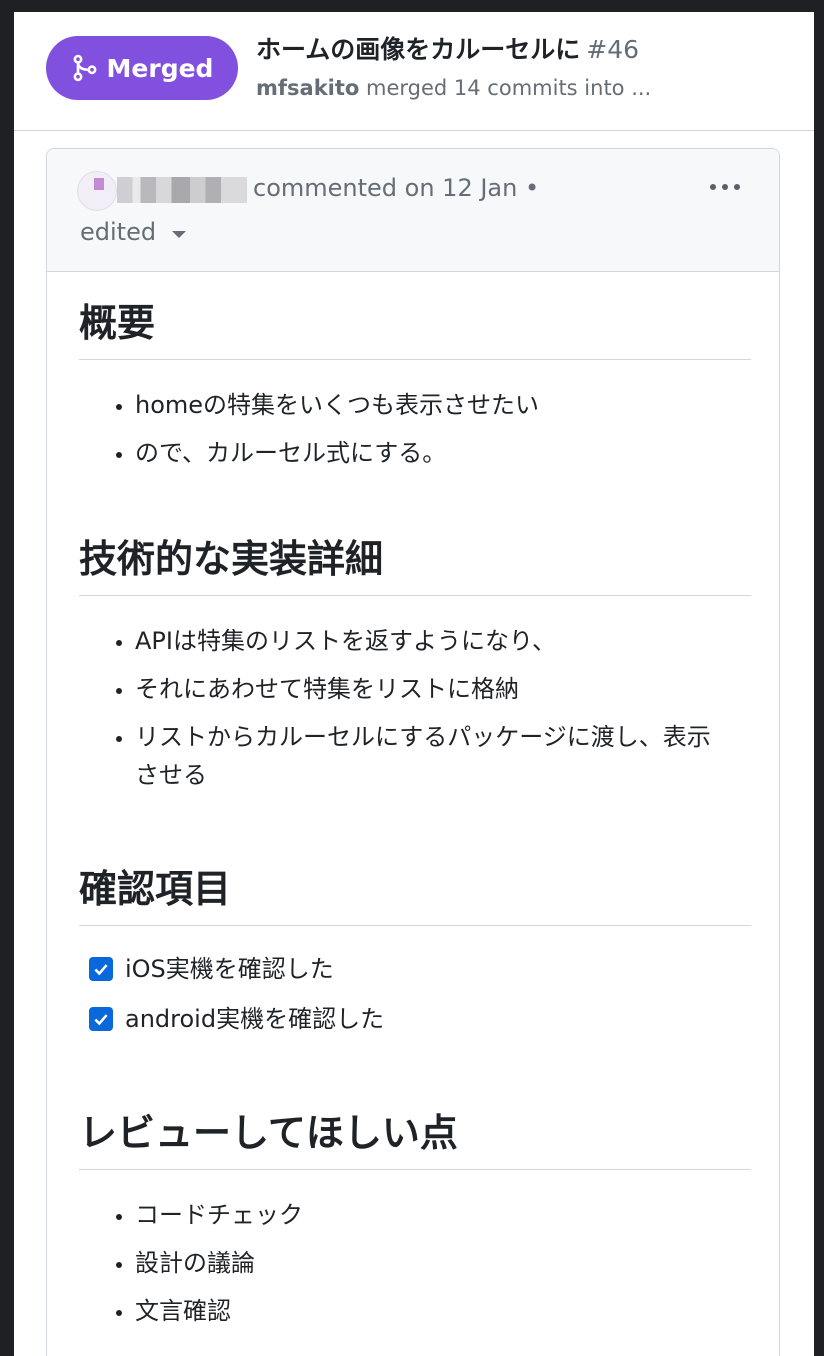 This screenshot has height=1356, width=824. Describe the element at coordinates (725, 187) in the screenshot. I see `kebab-horizontal-icon` at that location.